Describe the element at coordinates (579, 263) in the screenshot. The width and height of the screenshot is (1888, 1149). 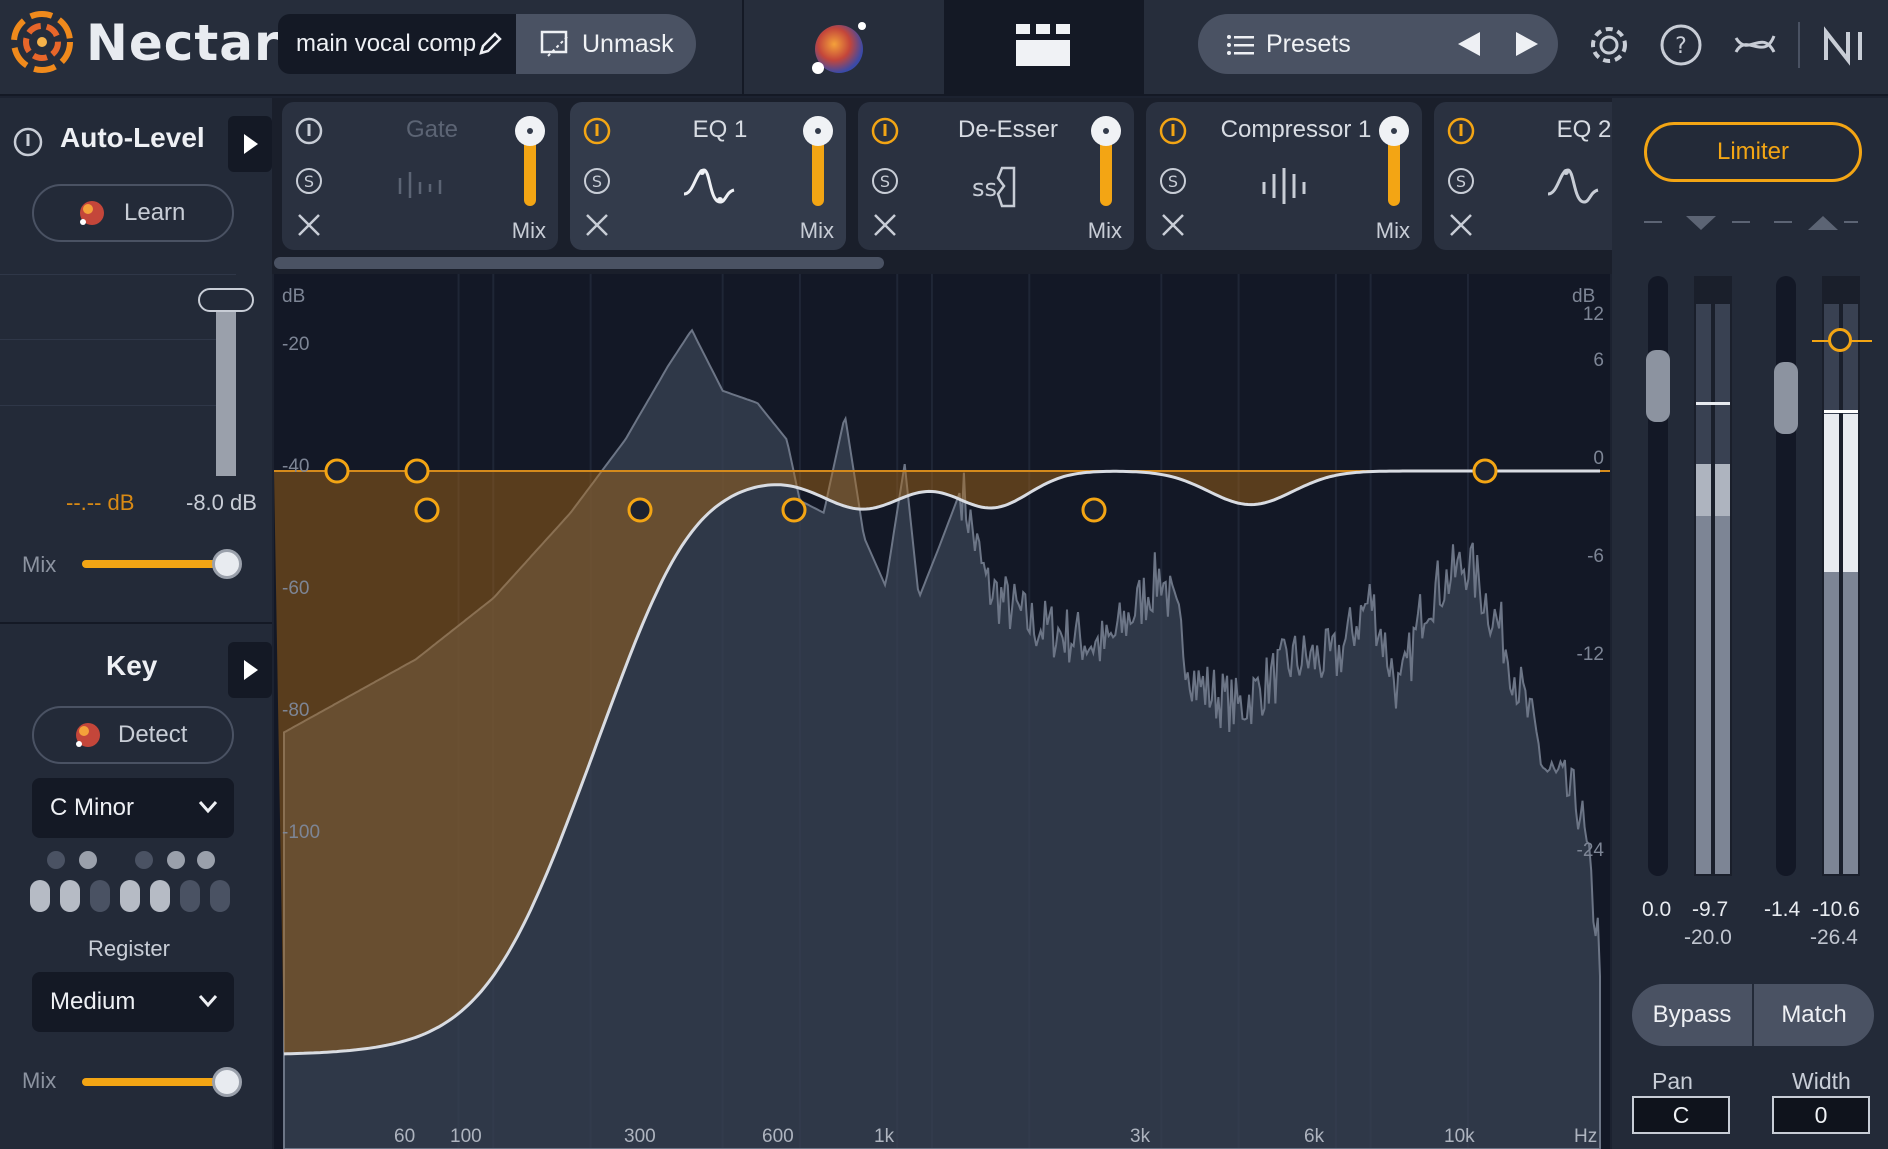
I see `module-chain-scrollbar` at that location.